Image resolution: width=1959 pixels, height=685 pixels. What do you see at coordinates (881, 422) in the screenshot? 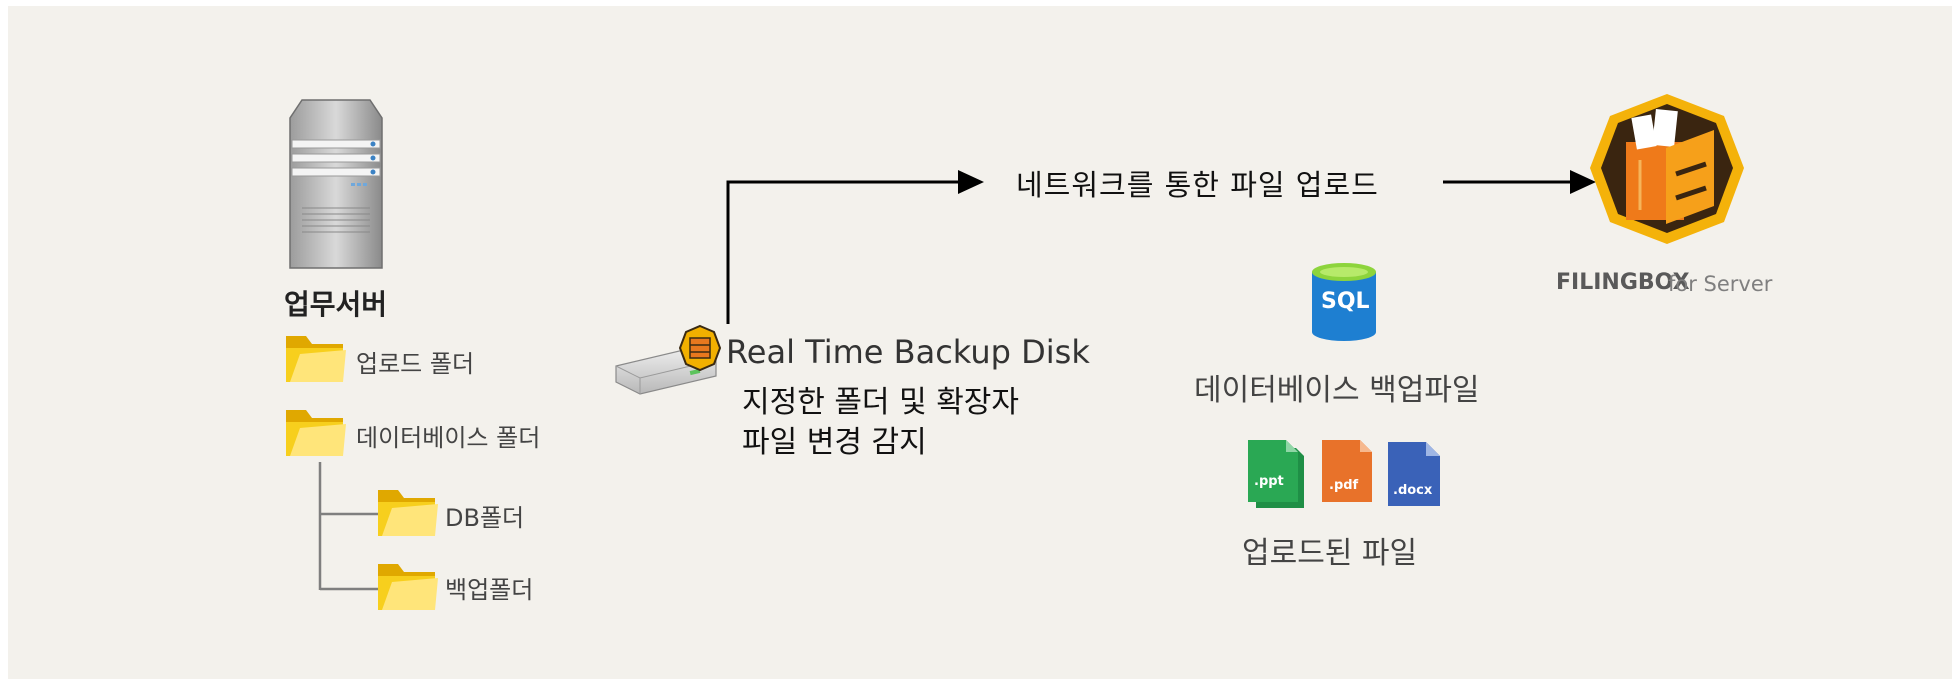
I see `disk-detect-description: 지정한 폴더 및 확장자 파일 변경 감지` at bounding box center [881, 422].